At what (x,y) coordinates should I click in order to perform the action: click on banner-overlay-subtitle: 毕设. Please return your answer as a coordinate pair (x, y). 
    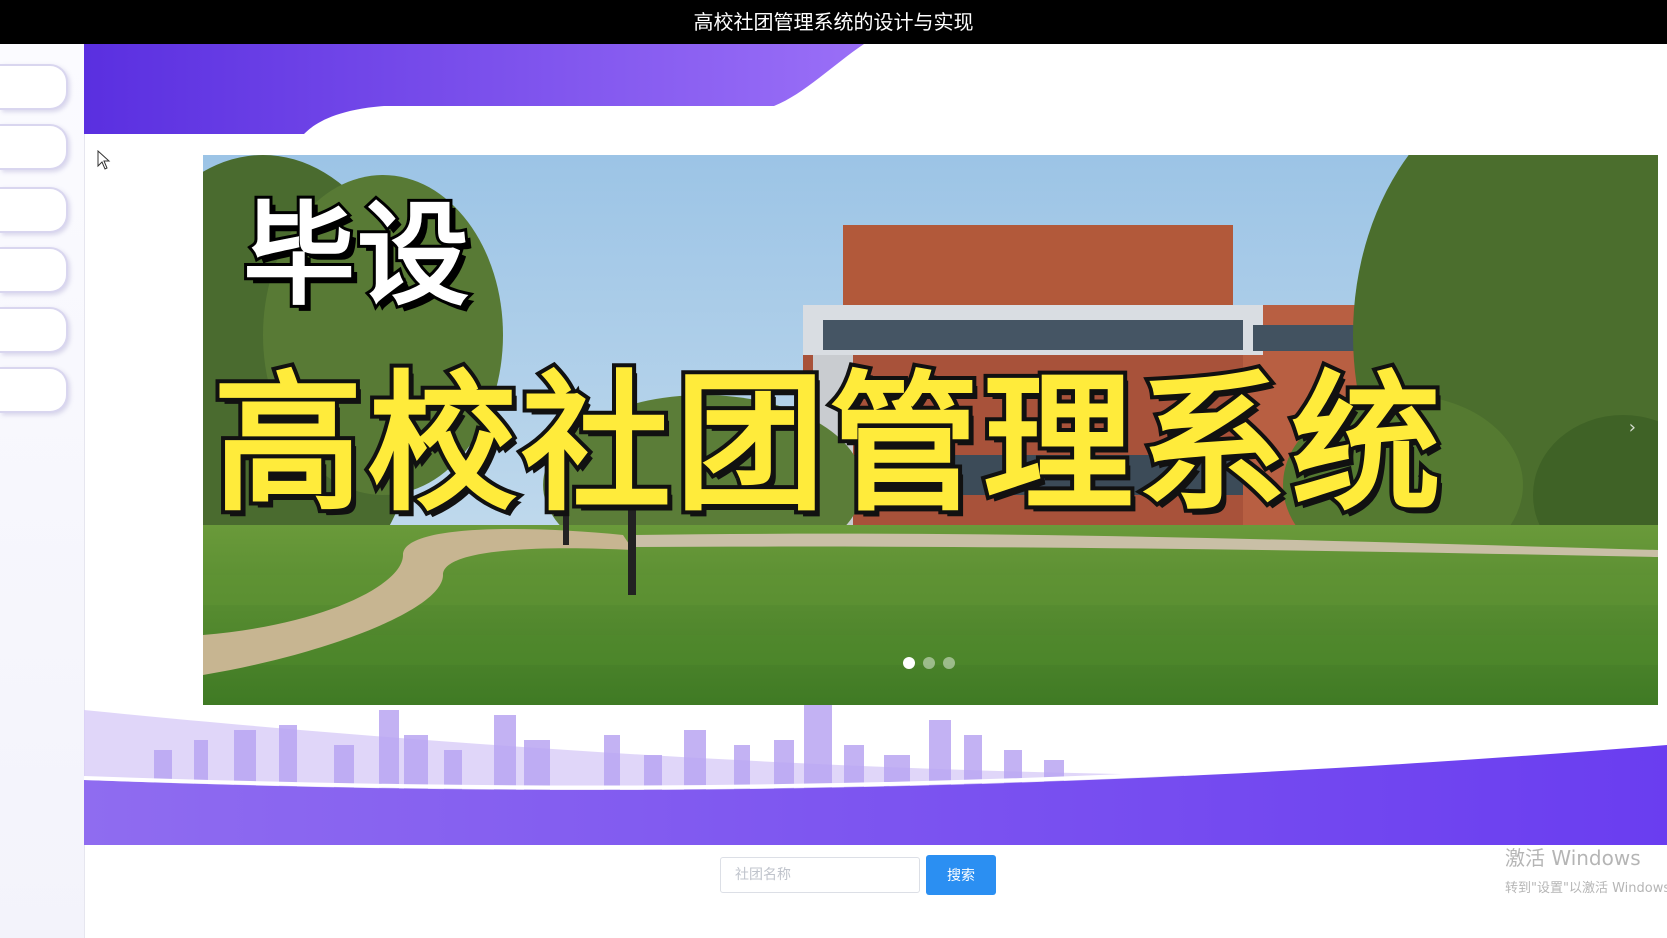
    Looking at the image, I should click on (356, 256).